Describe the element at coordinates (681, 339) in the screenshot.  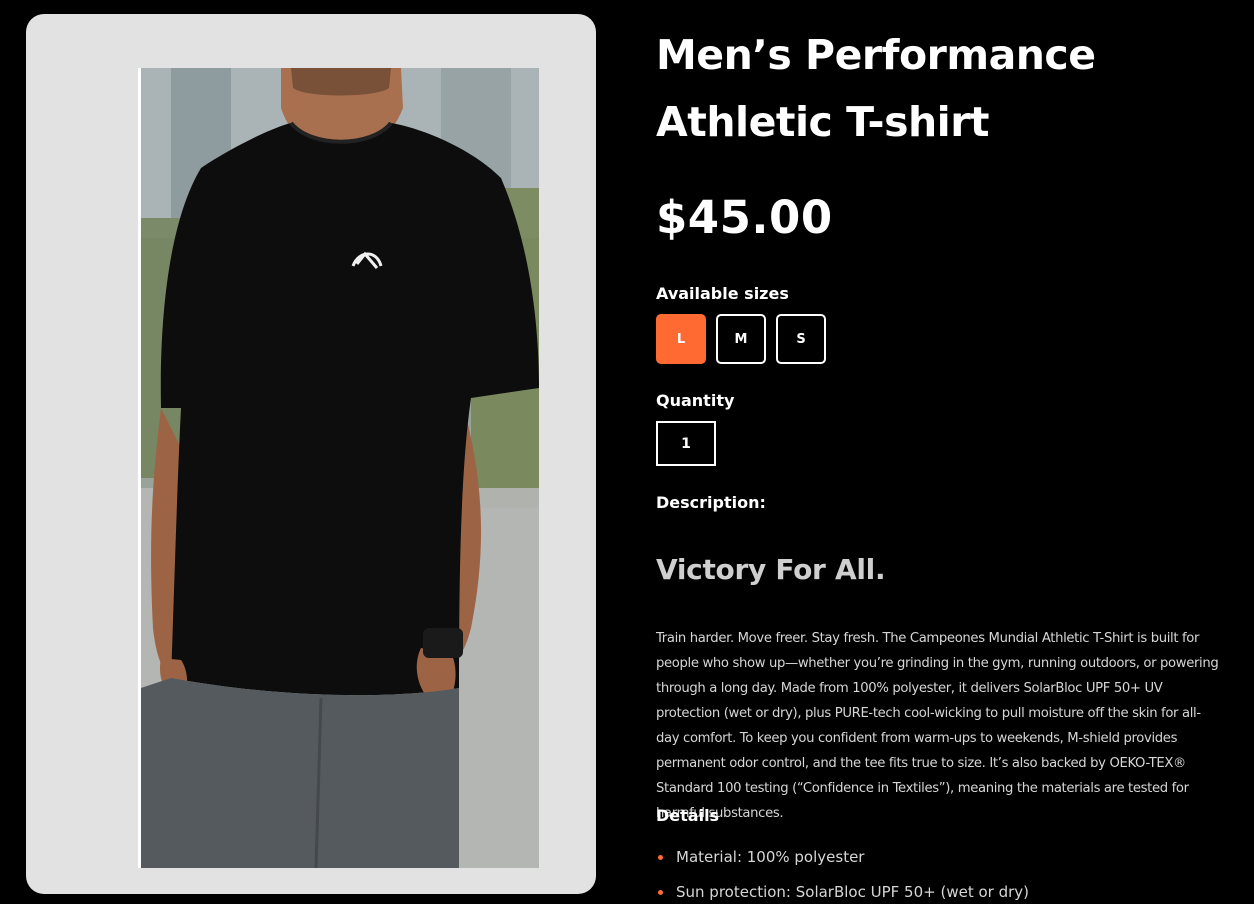
I see `size-option-l: L` at that location.